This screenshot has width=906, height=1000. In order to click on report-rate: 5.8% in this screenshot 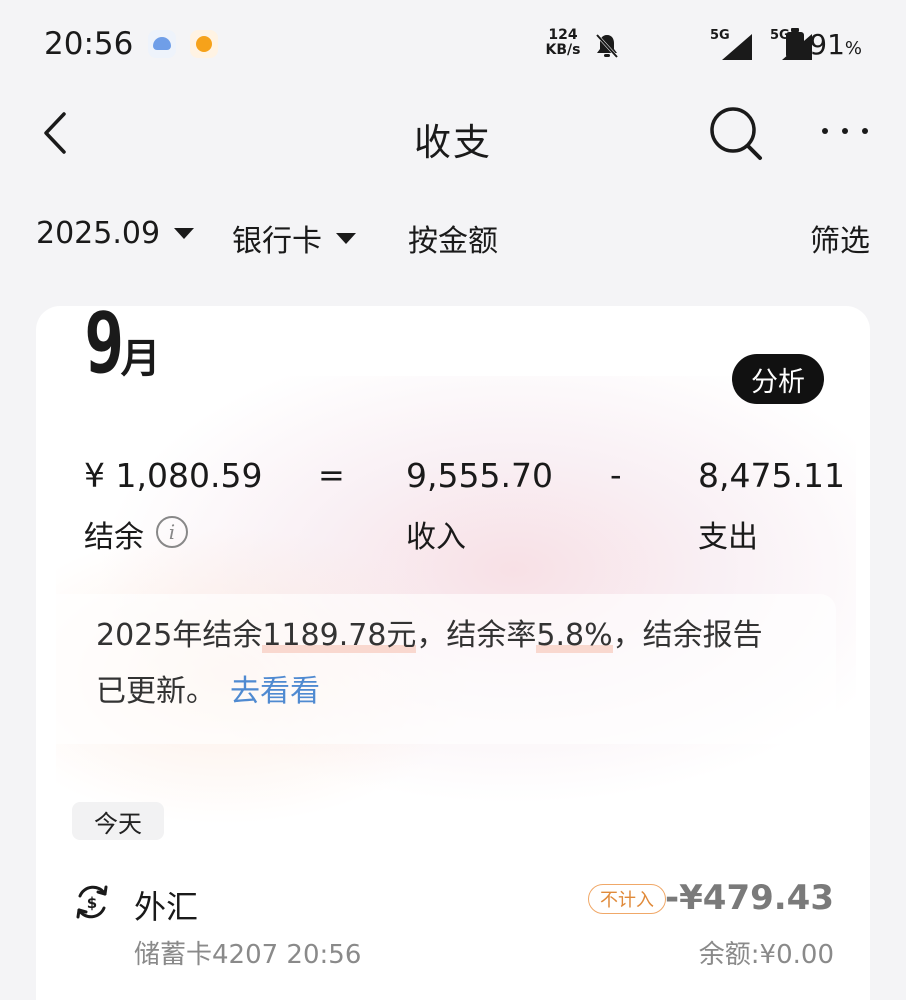, I will do `click(574, 635)`.